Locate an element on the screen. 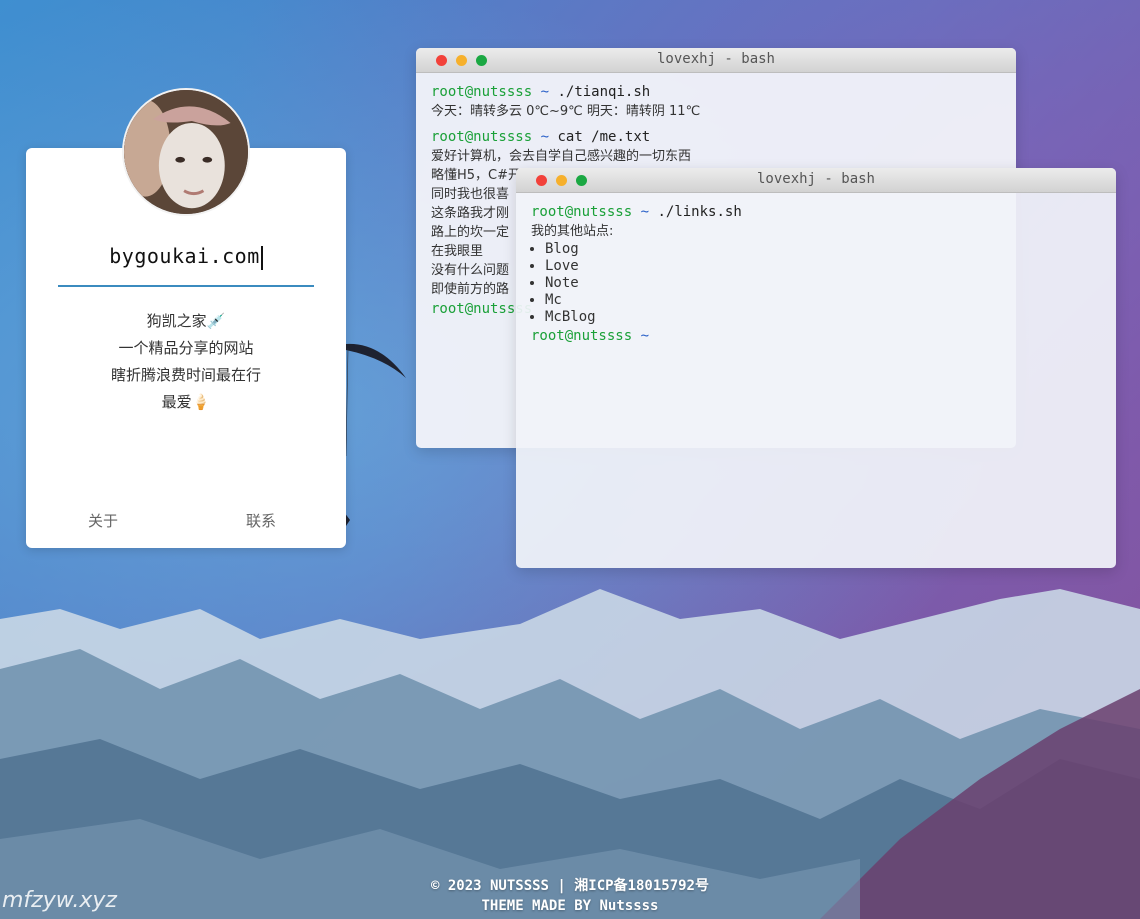  about-link: 关于 is located at coordinates (103, 520).